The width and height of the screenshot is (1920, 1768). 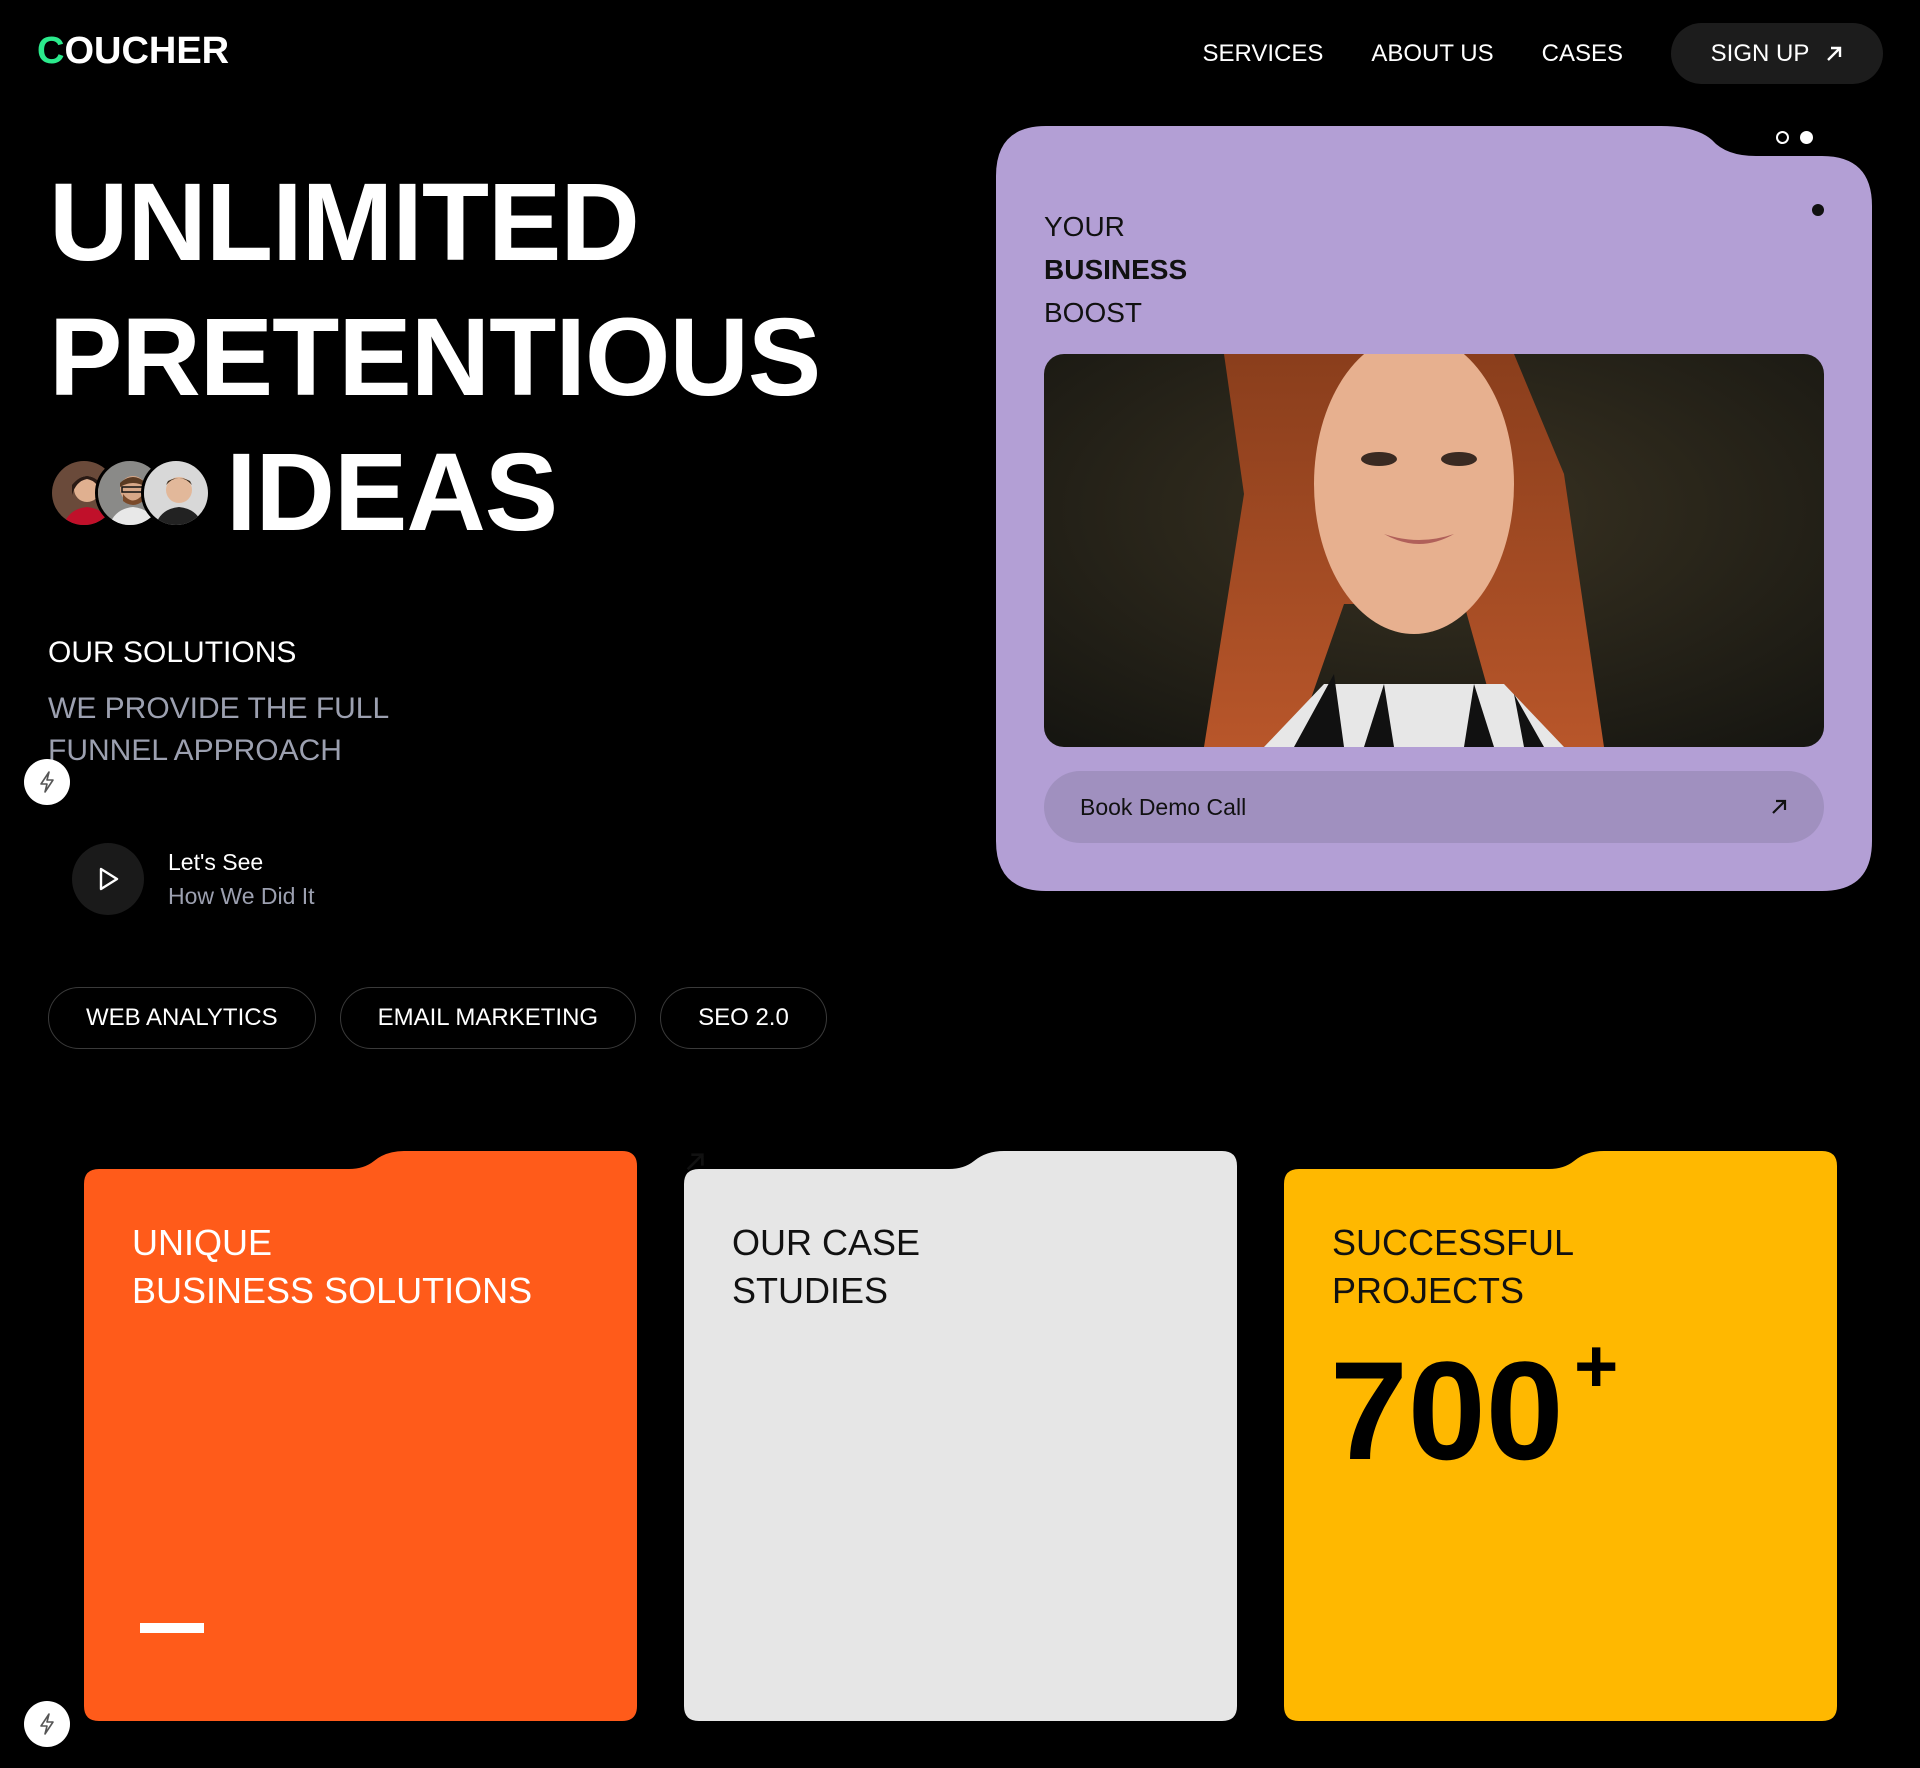 What do you see at coordinates (332, 1290) in the screenshot?
I see `card-title-line-2: BUSINESS SOLUTIONS` at bounding box center [332, 1290].